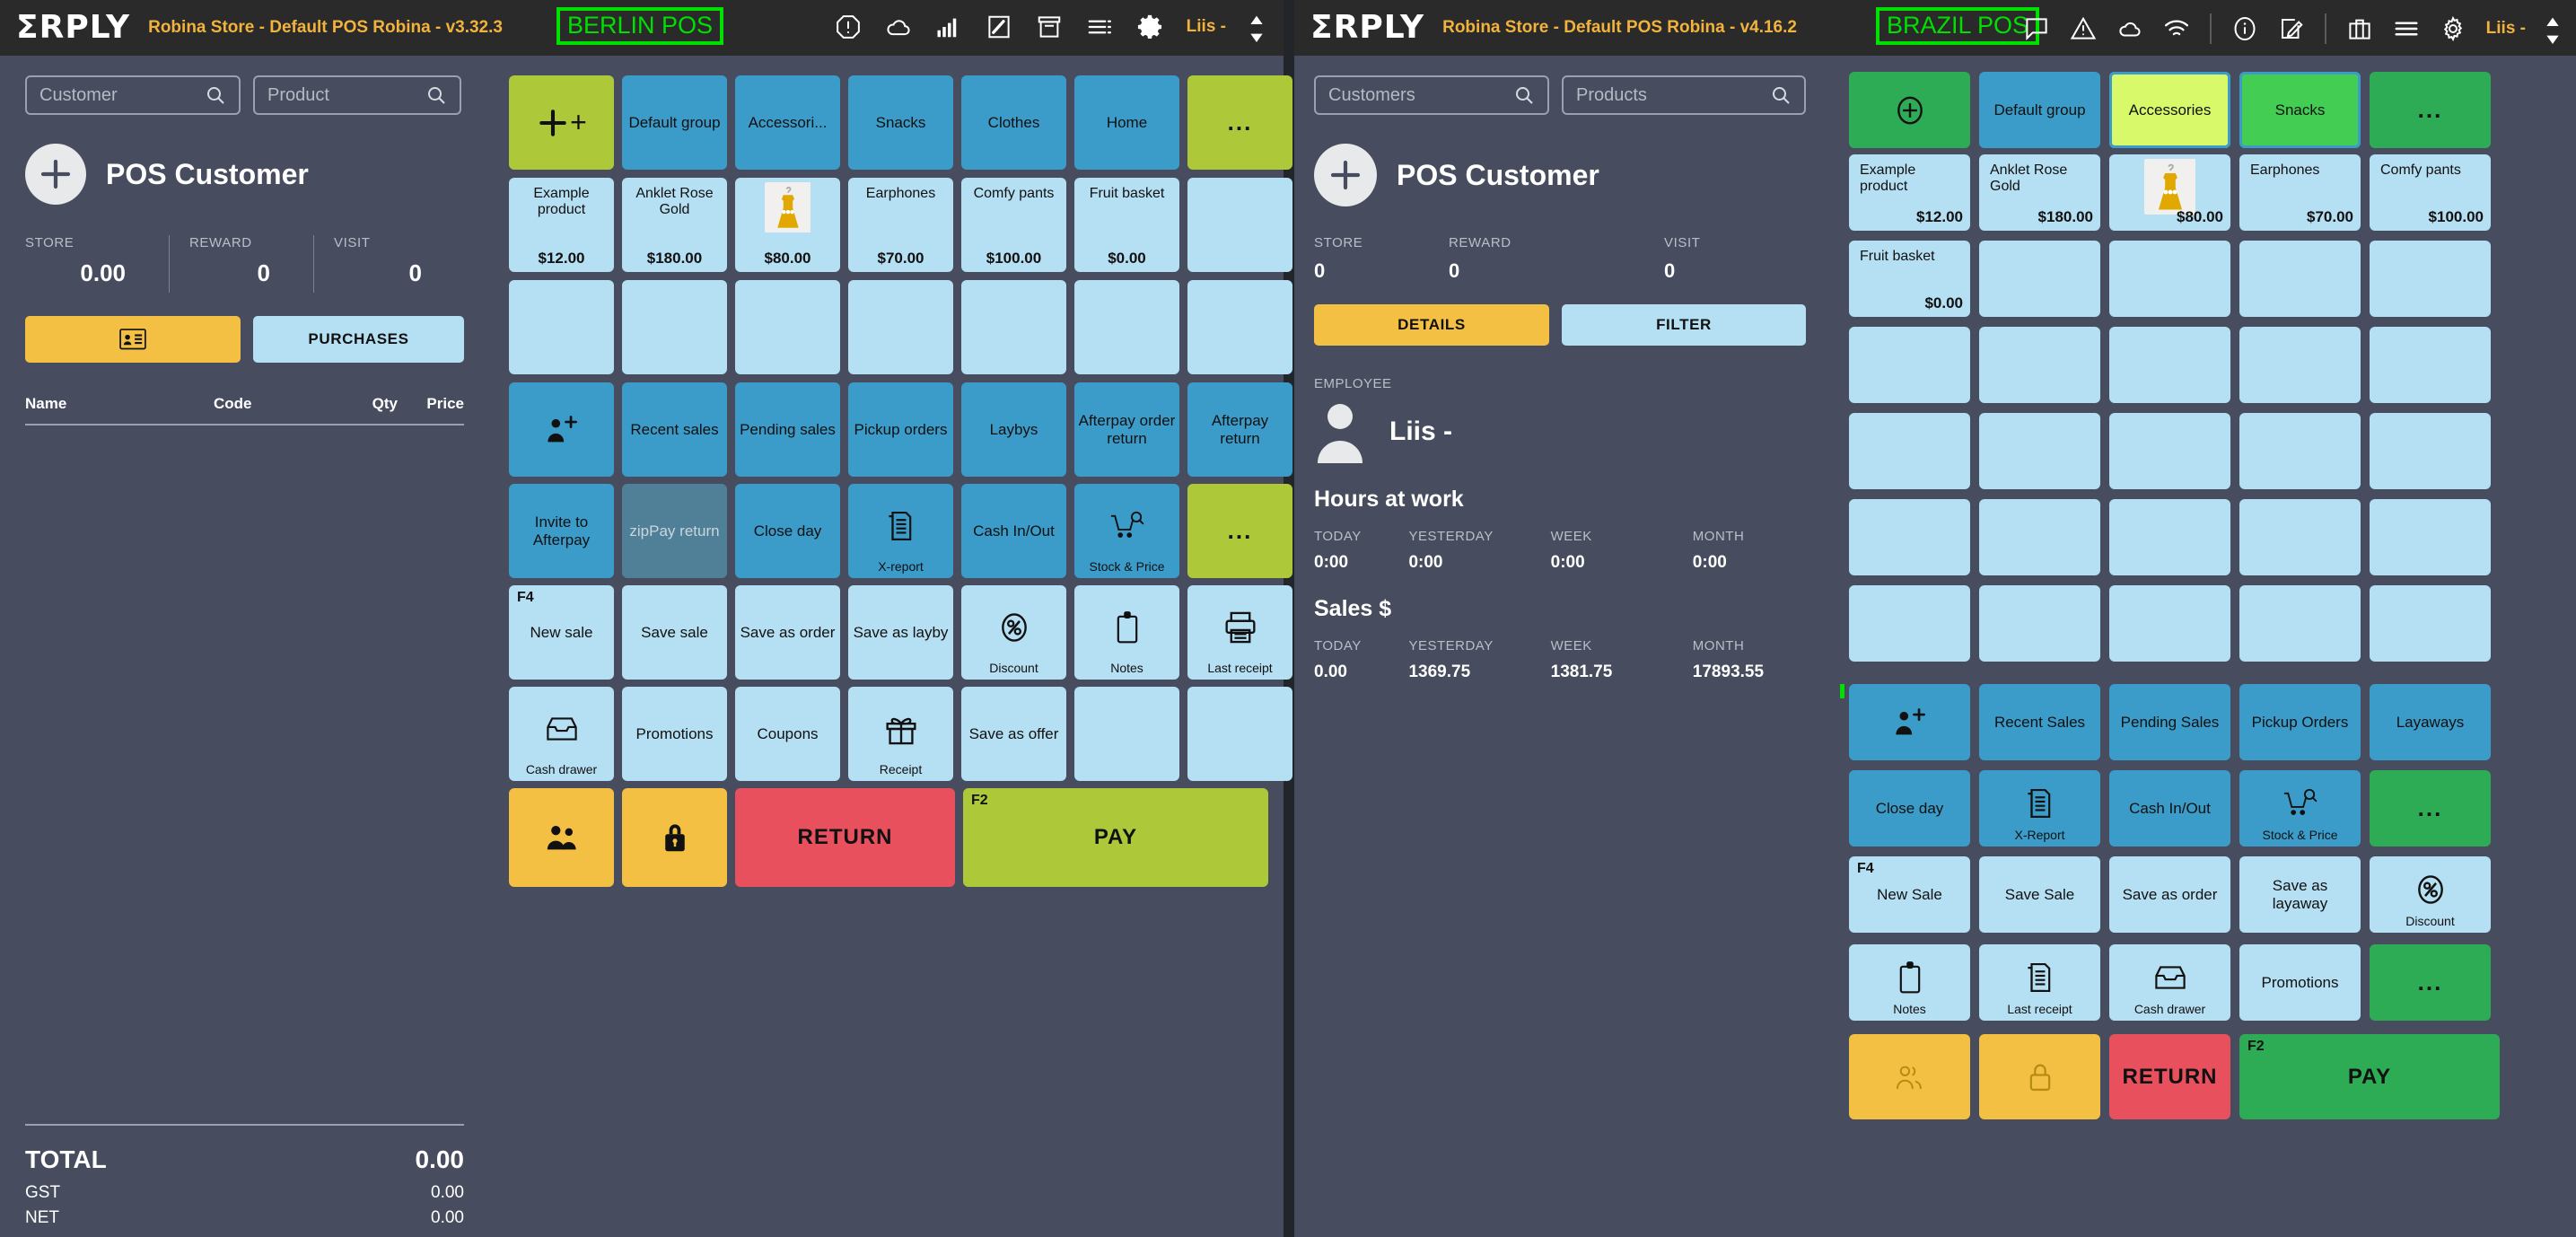  What do you see at coordinates (561, 734) in the screenshot?
I see `action-tile-r4-0: Cash drawer` at bounding box center [561, 734].